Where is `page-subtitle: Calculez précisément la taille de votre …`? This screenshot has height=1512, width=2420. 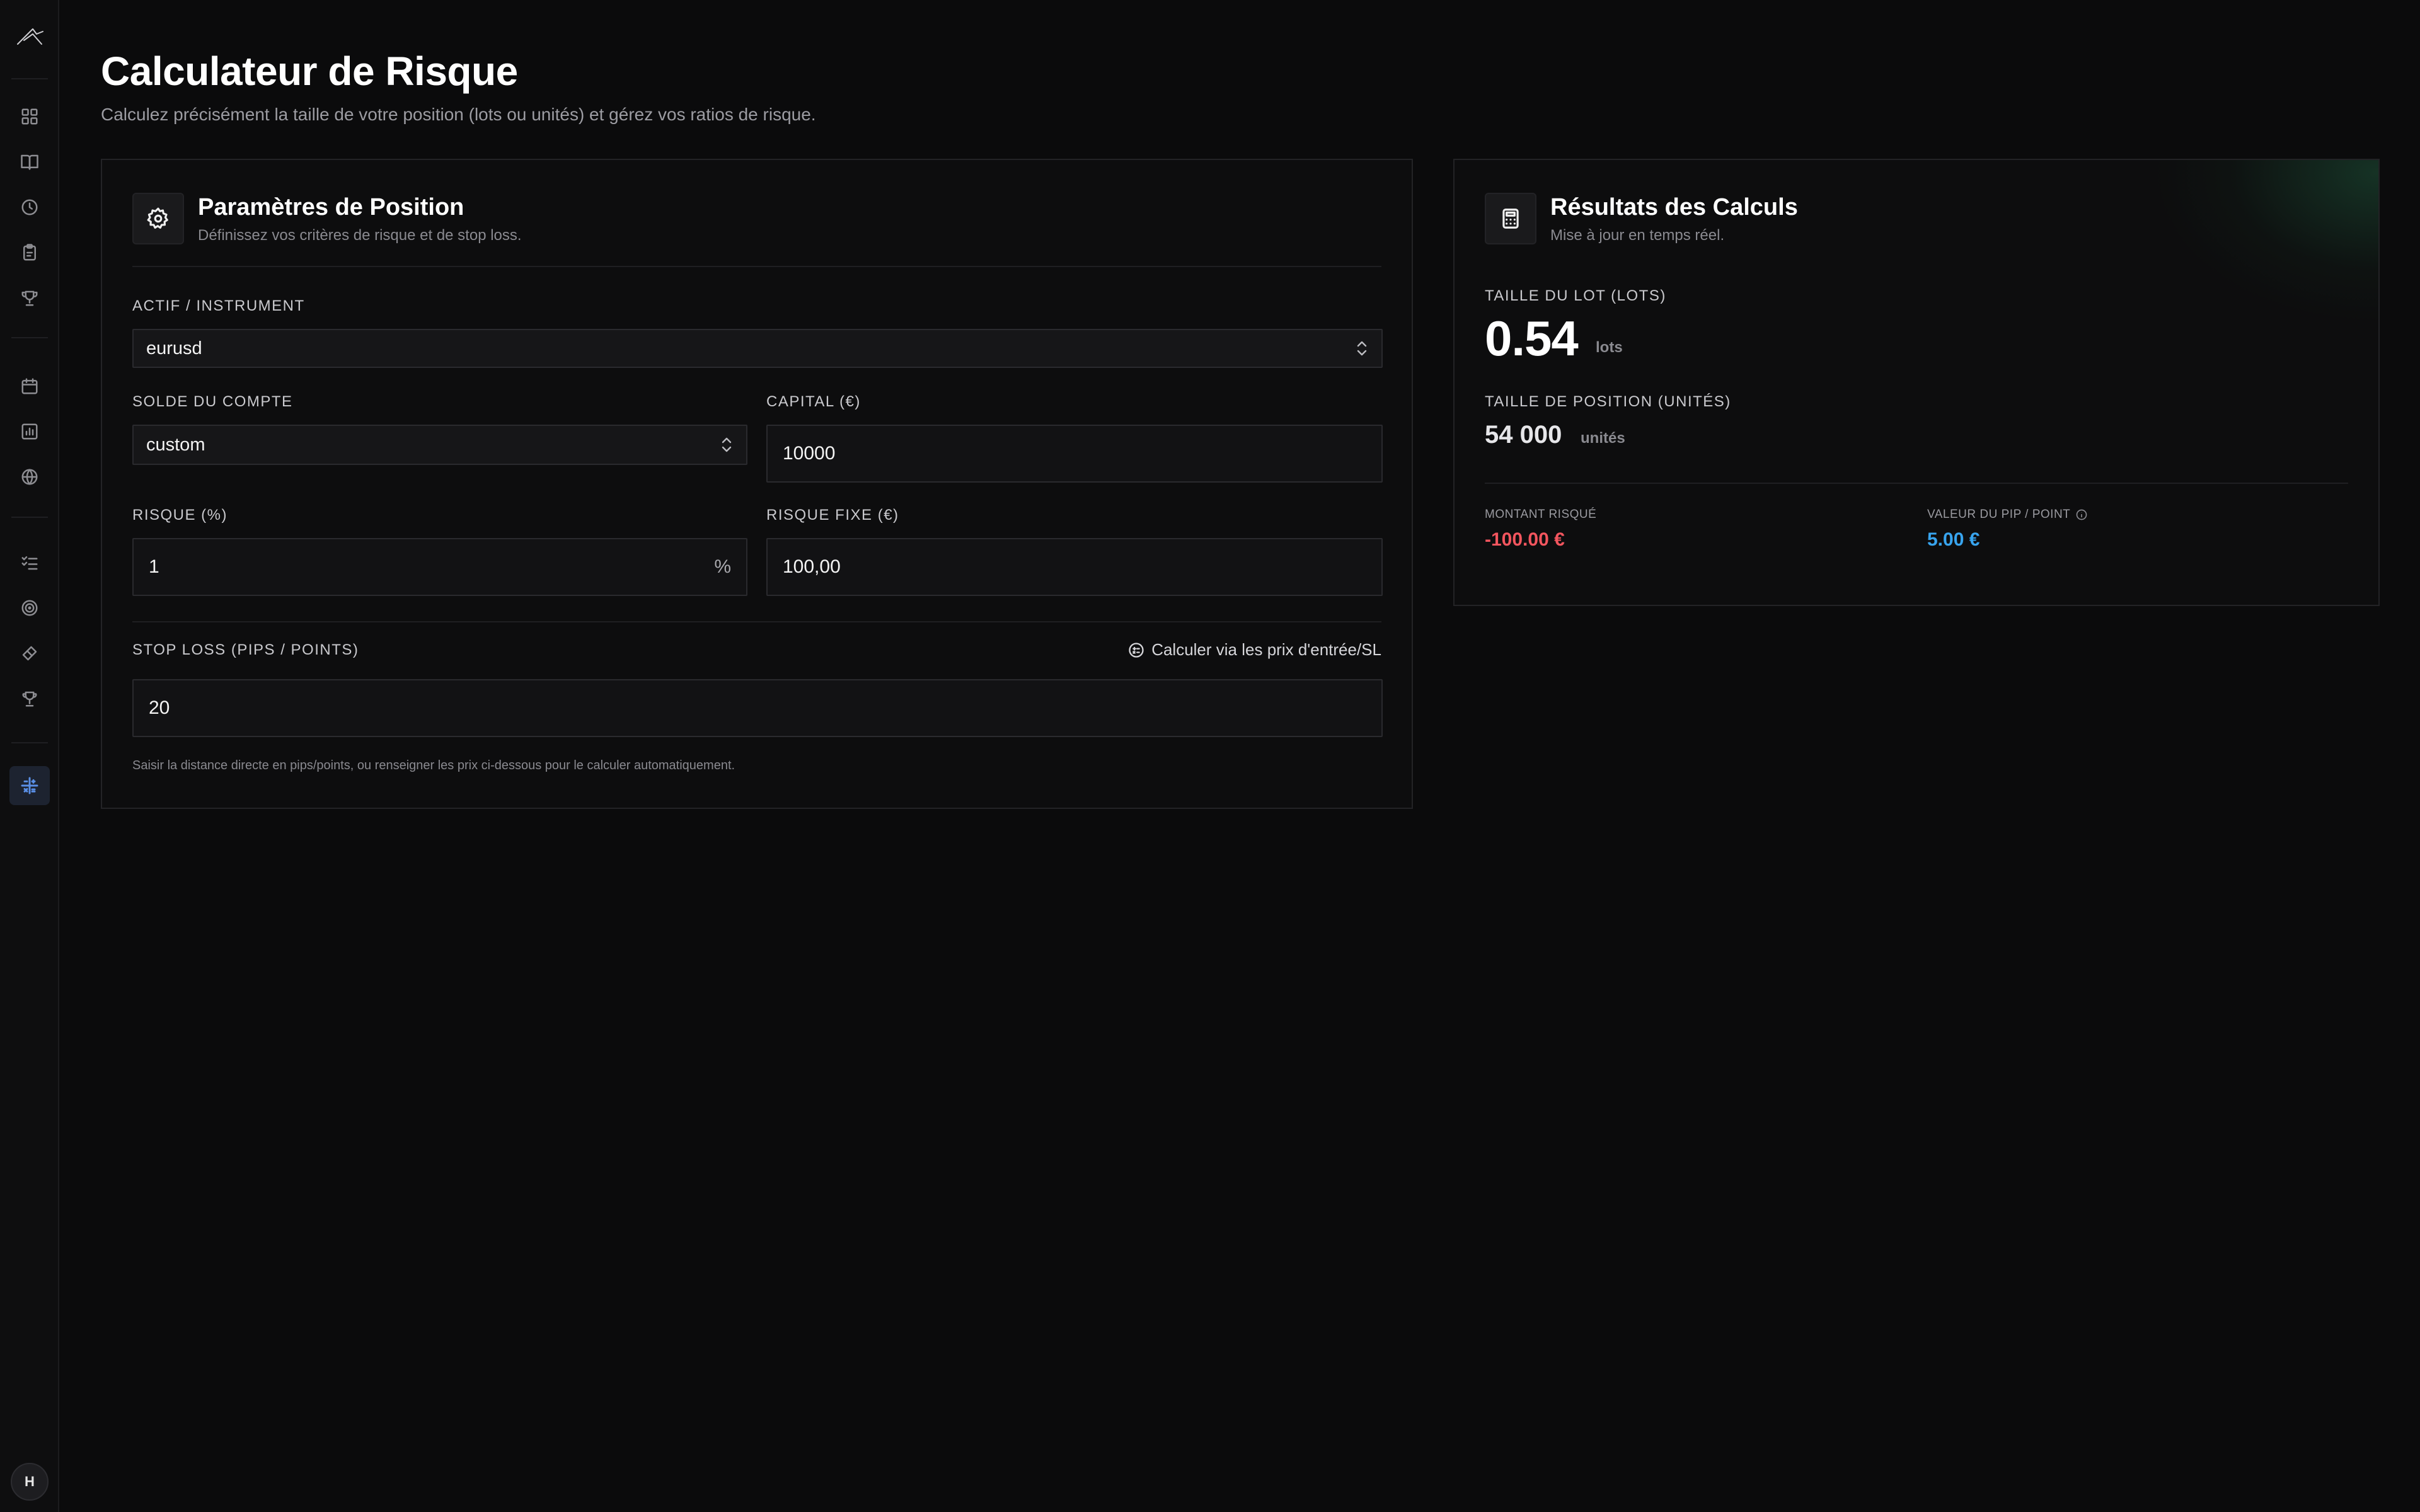 page-subtitle: Calculez précisément la taille de votre … is located at coordinates (459, 114).